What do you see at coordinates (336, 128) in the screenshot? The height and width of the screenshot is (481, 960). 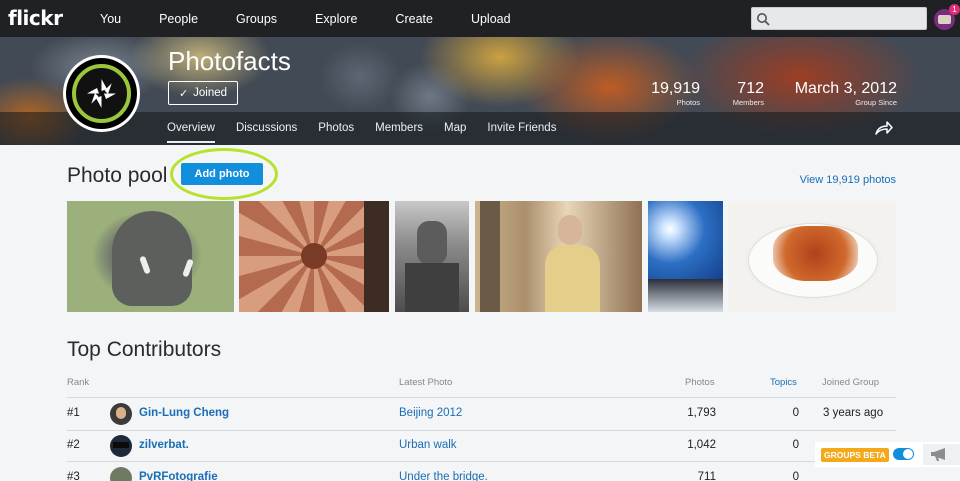 I see `tab-photos: Photos` at bounding box center [336, 128].